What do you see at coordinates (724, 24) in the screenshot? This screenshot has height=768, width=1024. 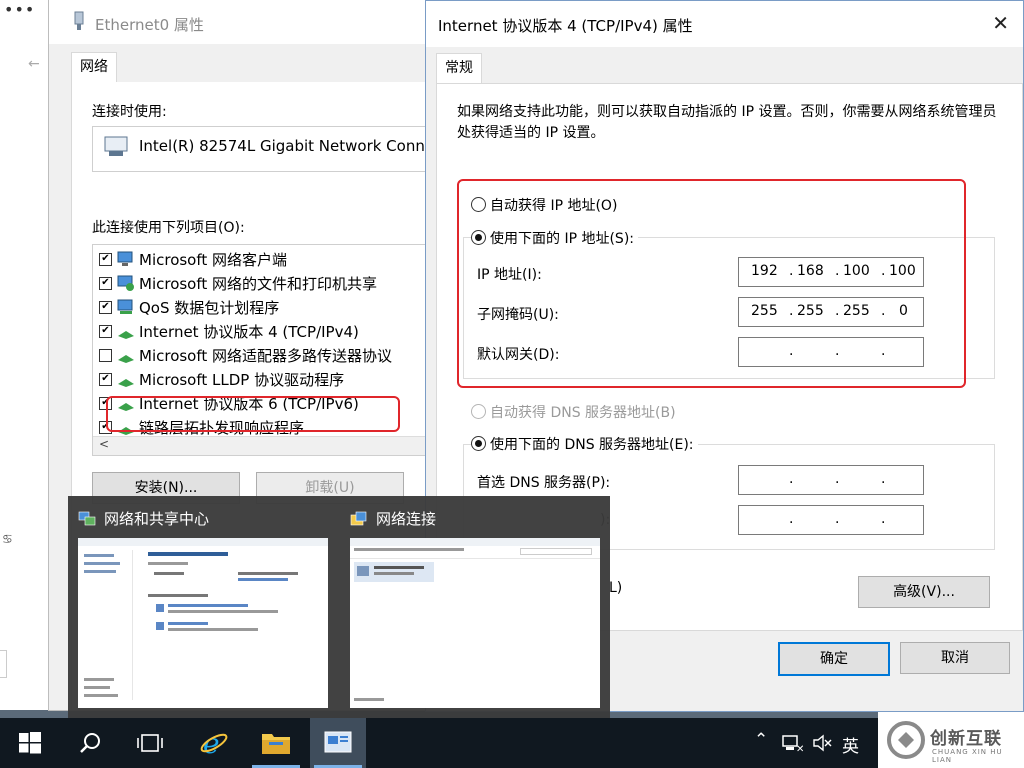 I see `ipv4-titlebar: Internet 协议版本 4 (TCP/IPv4) 属性 ✕` at bounding box center [724, 24].